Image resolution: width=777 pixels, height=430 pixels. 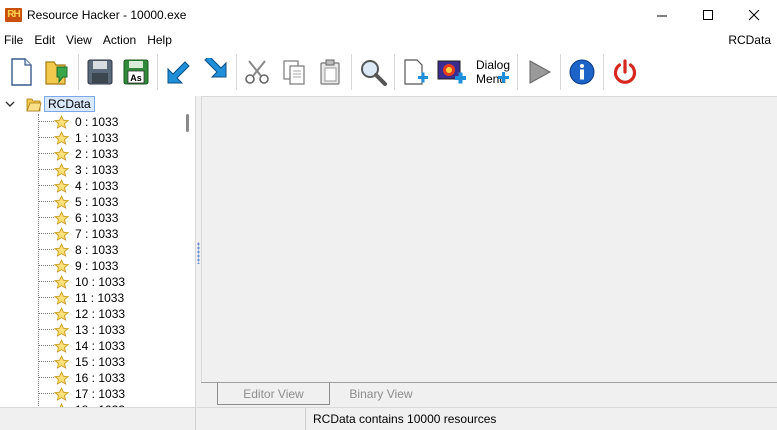 What do you see at coordinates (330, 72) in the screenshot?
I see `paste-button` at bounding box center [330, 72].